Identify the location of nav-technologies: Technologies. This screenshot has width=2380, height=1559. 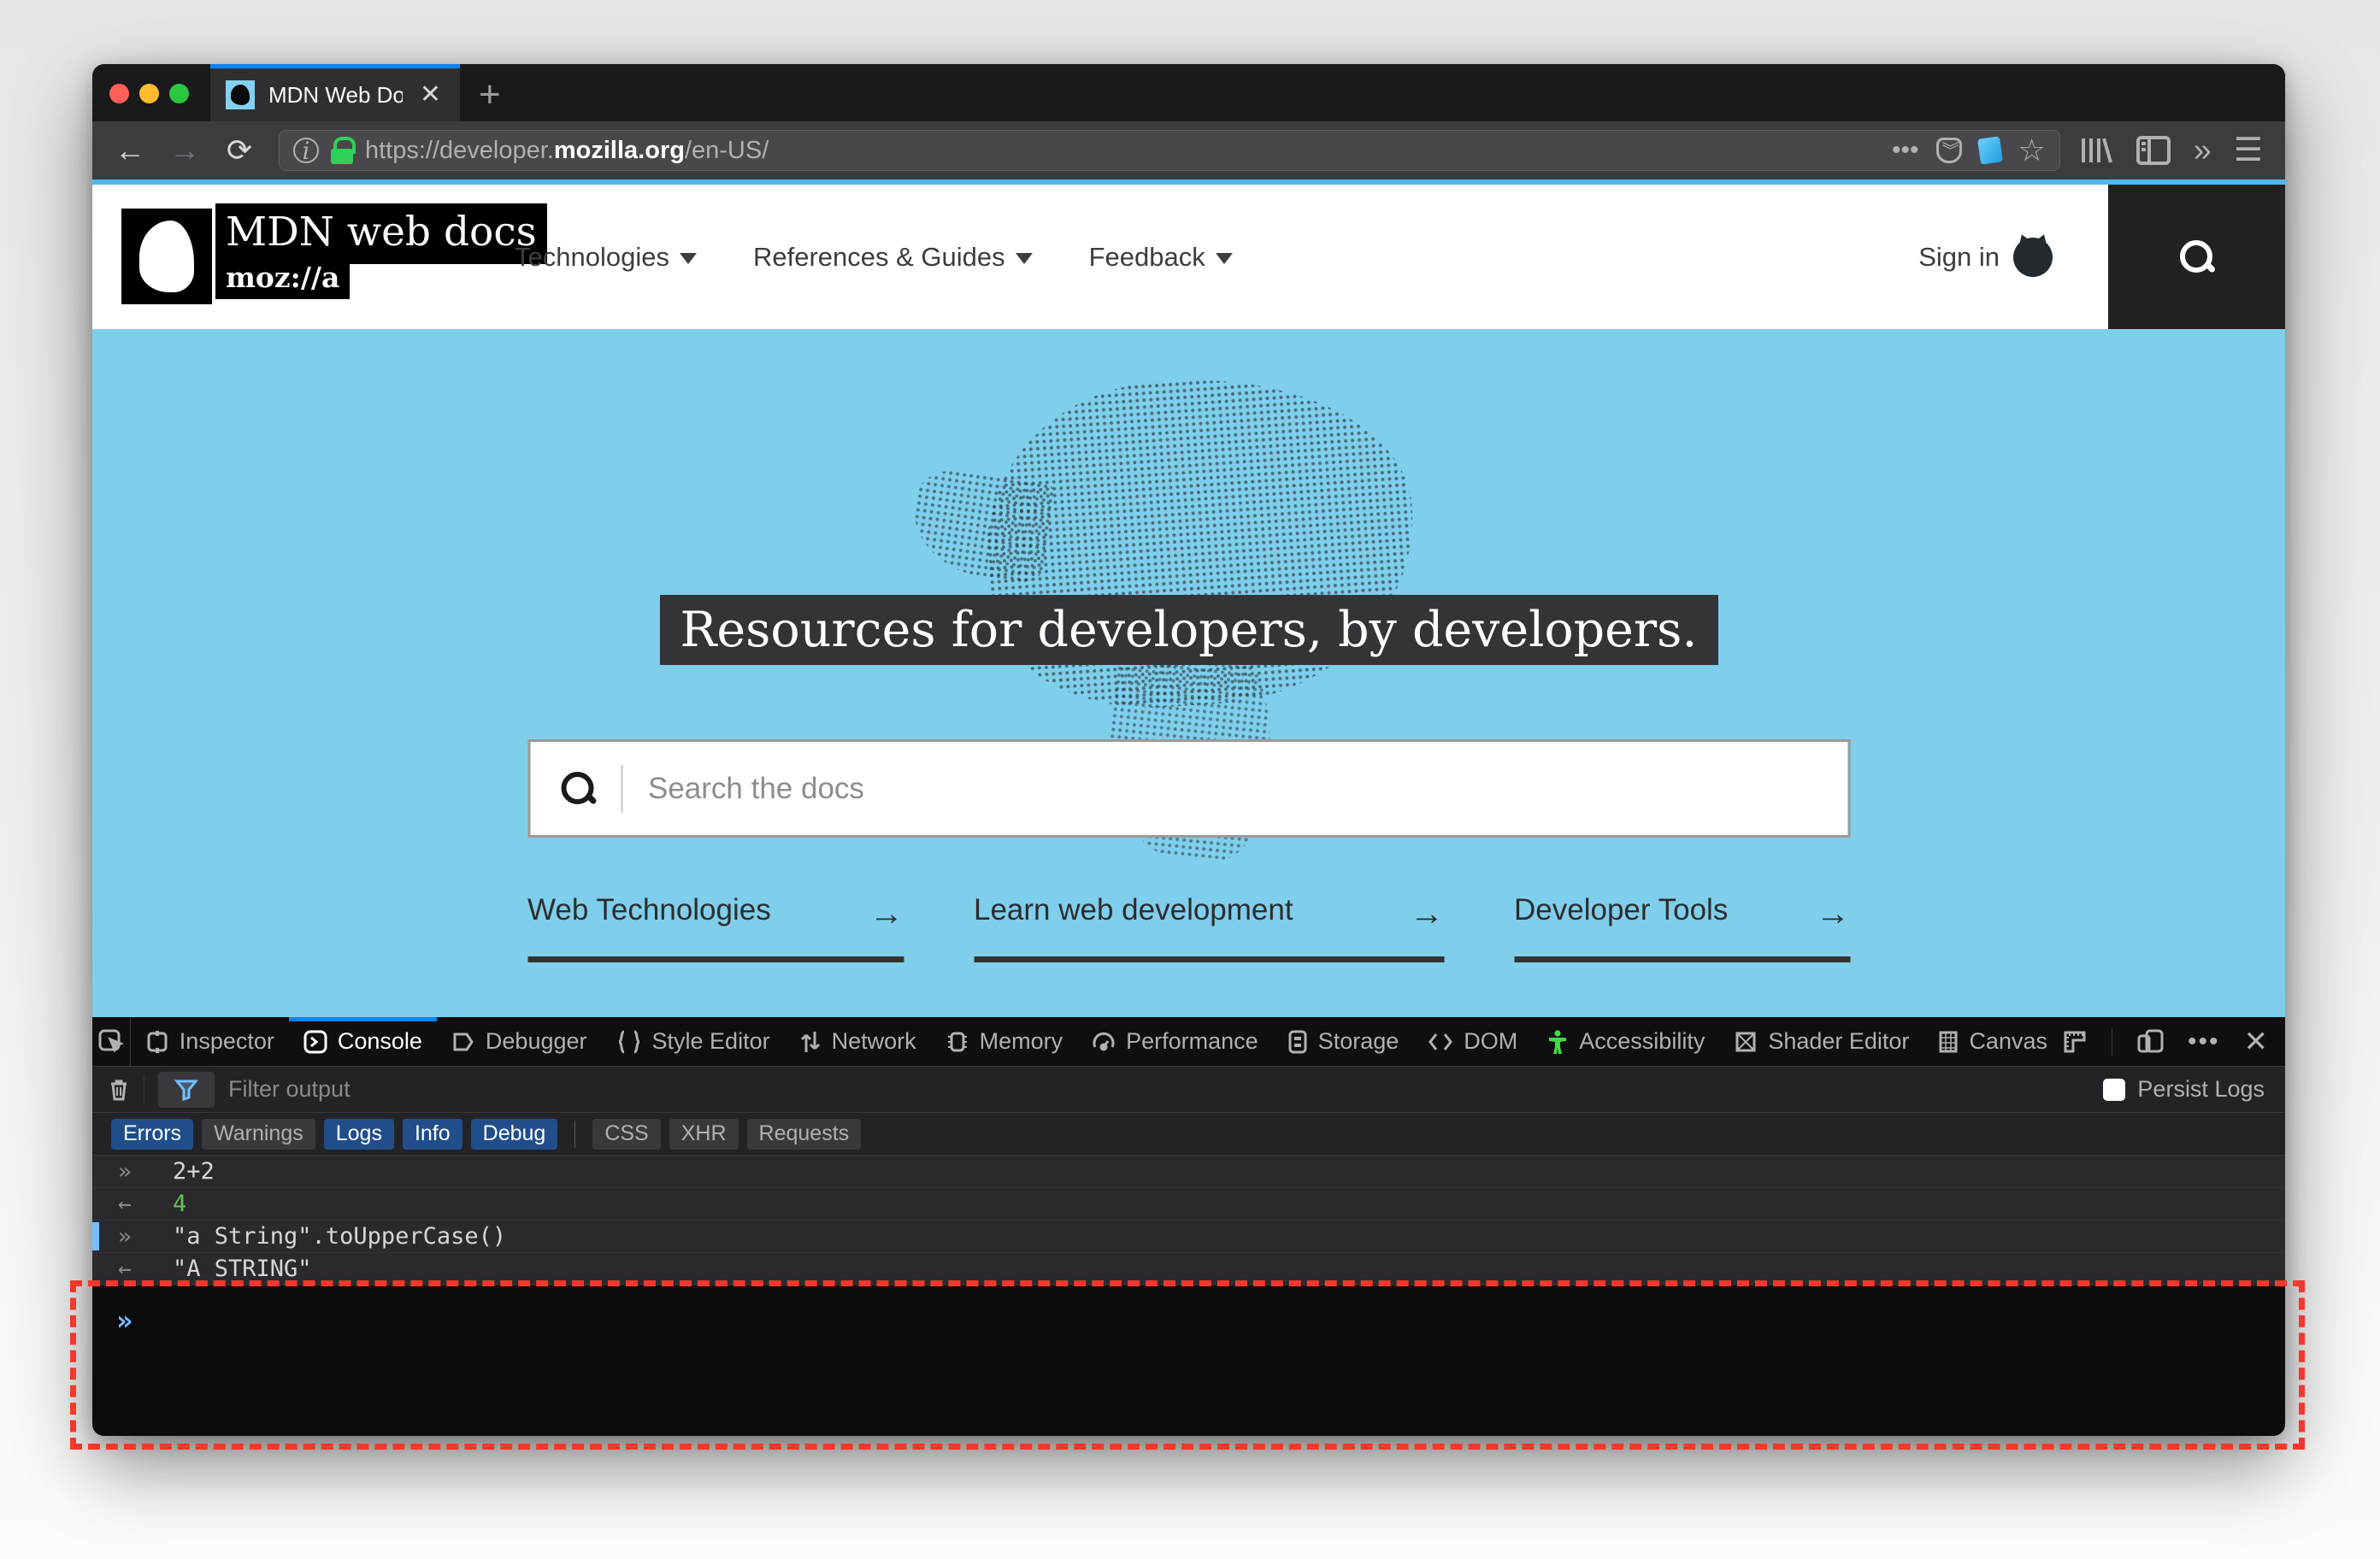
(606, 257).